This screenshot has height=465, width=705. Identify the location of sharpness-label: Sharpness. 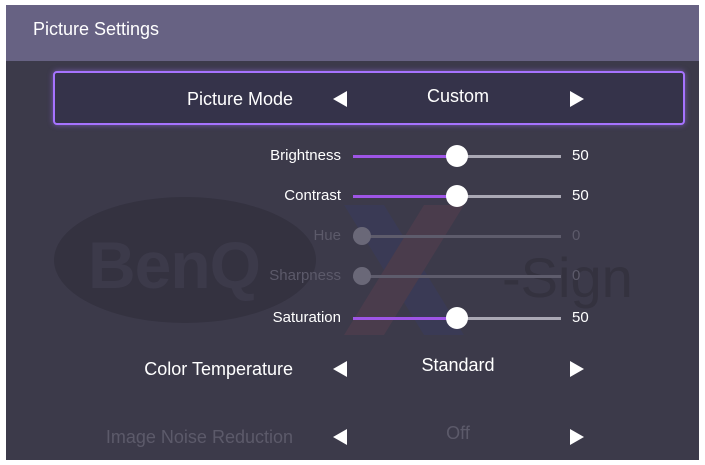
(305, 275).